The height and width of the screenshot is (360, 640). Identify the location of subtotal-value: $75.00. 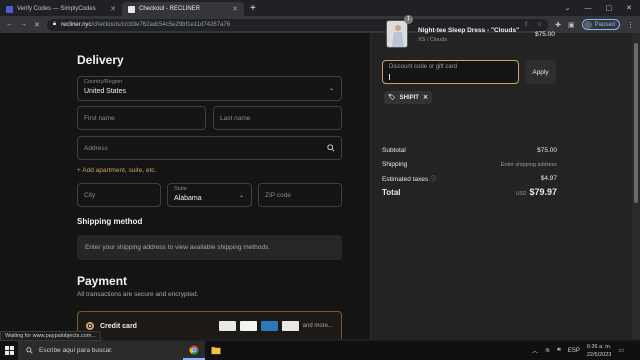
(547, 150).